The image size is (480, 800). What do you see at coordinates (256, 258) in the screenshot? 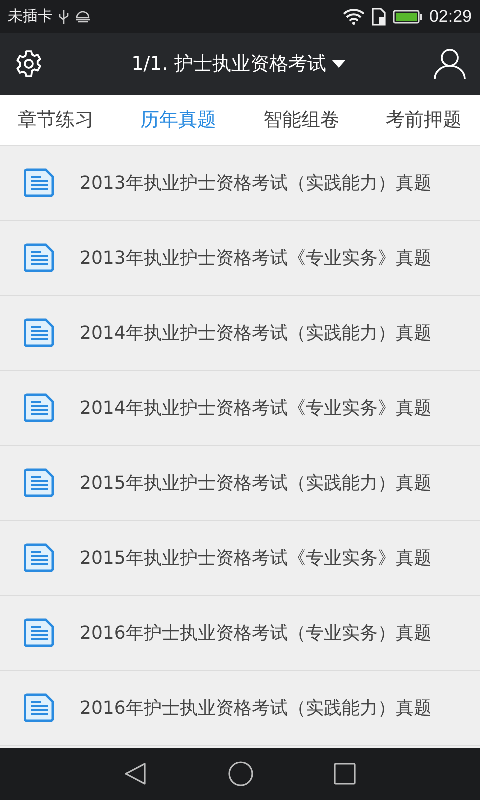
I see `paper-title: 2013年执业护士资格考试《专业实务》真题` at bounding box center [256, 258].